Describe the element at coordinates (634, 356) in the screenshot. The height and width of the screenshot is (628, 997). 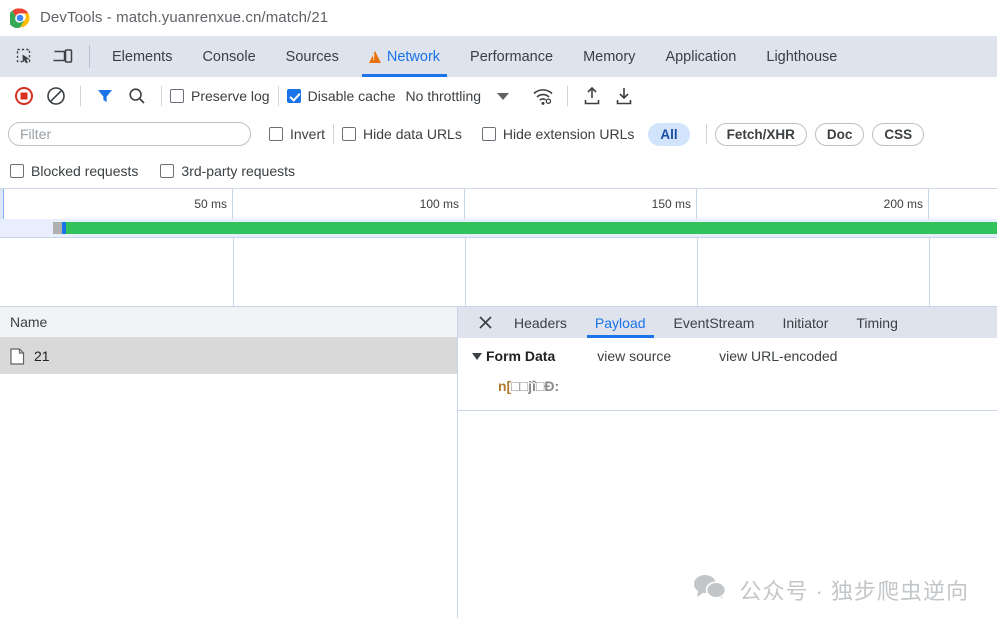
I see `view-source-link: view source` at that location.